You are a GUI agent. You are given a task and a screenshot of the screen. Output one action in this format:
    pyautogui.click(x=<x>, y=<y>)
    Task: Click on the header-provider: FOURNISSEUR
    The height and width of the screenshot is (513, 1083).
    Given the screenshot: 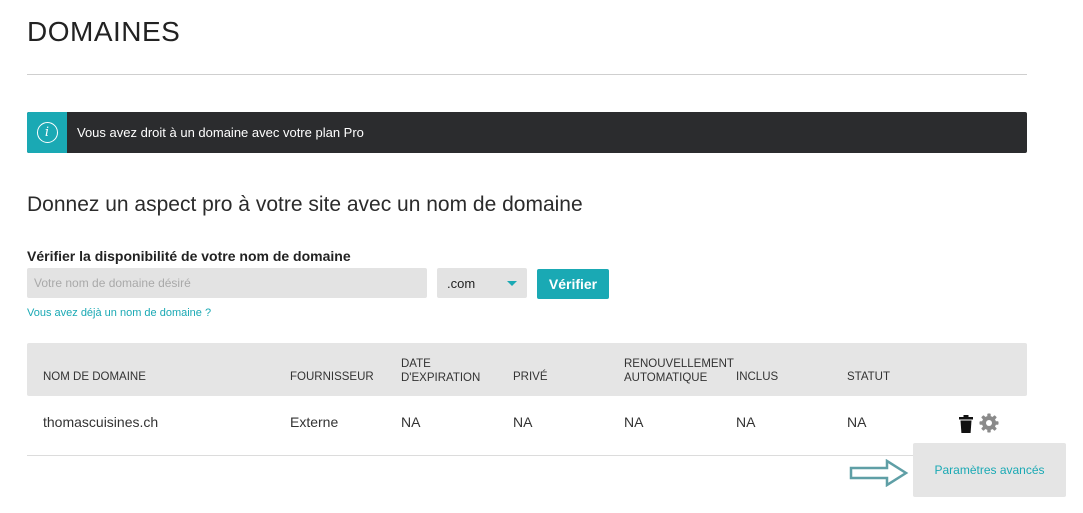 What is the action you would take?
    pyautogui.click(x=332, y=377)
    